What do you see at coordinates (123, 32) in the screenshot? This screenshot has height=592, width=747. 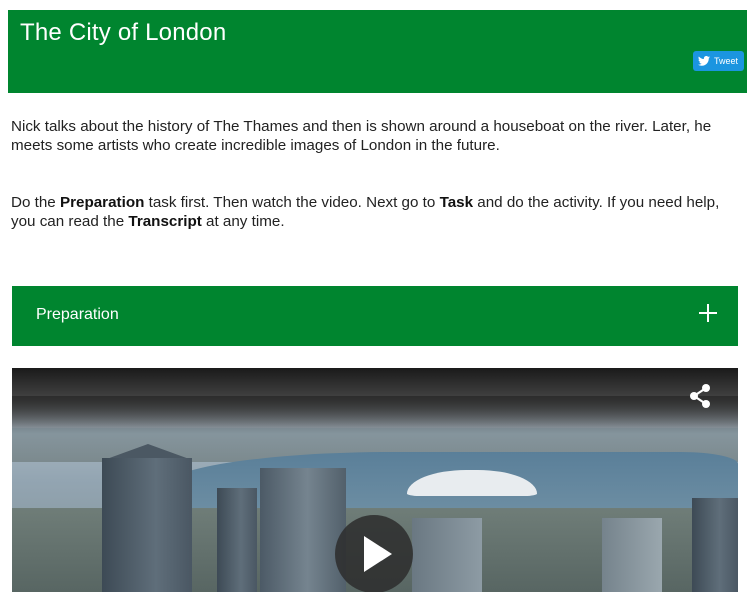 I see `page-title: The City of London` at bounding box center [123, 32].